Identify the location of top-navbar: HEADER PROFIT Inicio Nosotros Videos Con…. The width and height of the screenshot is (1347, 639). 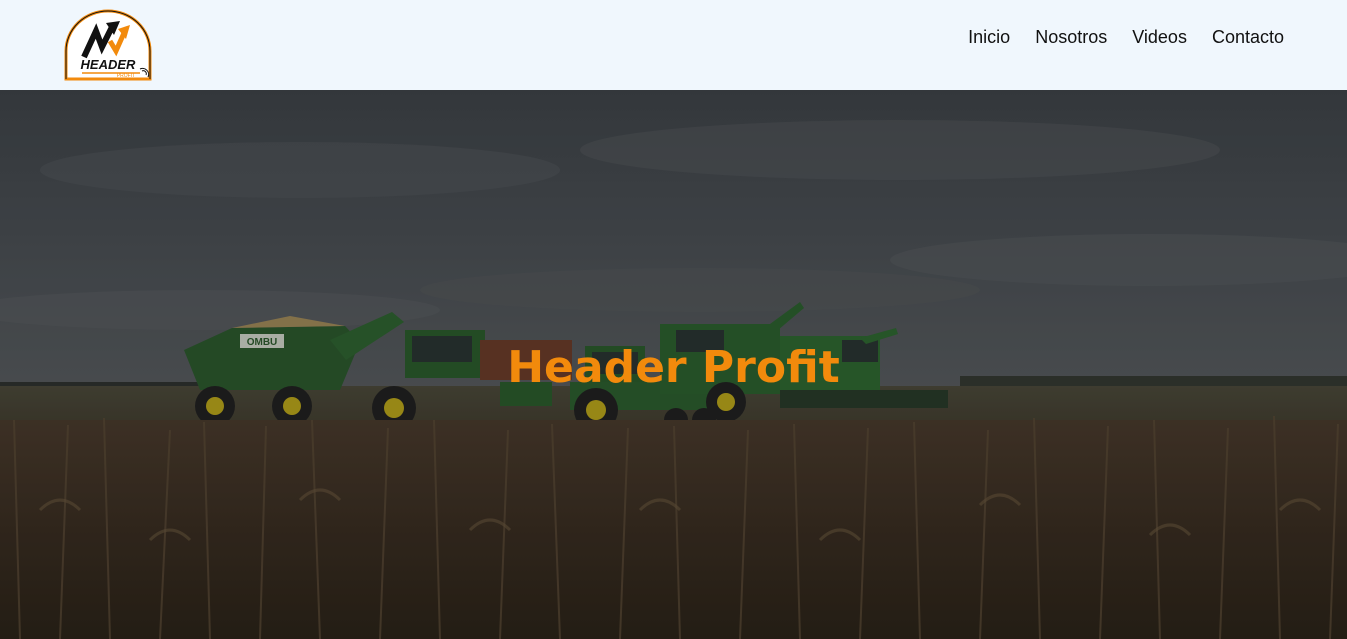
(673, 45).